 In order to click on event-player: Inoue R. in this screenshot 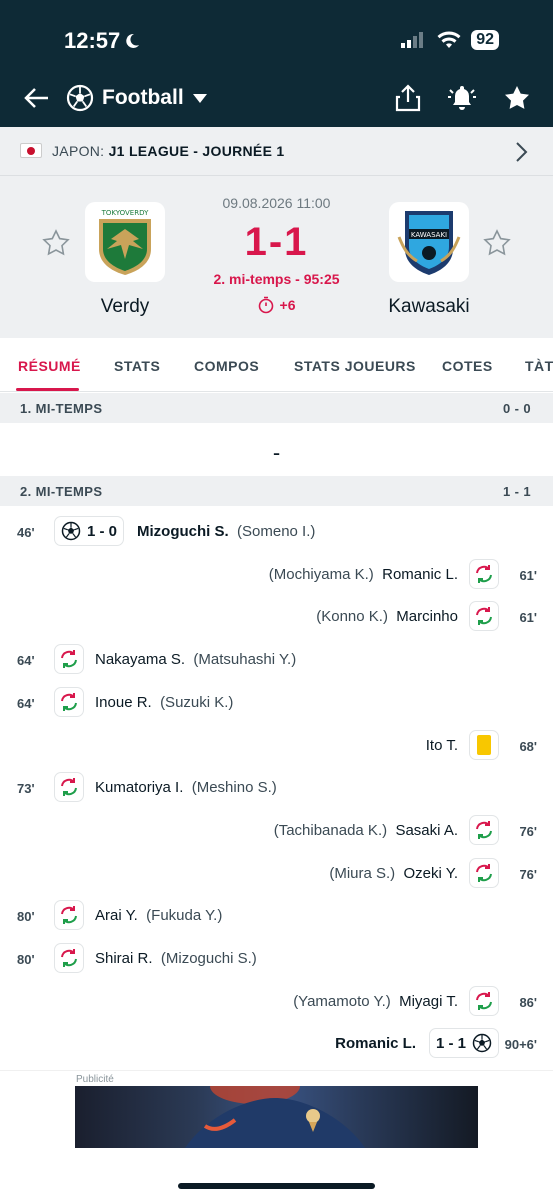, I will do `click(123, 702)`.